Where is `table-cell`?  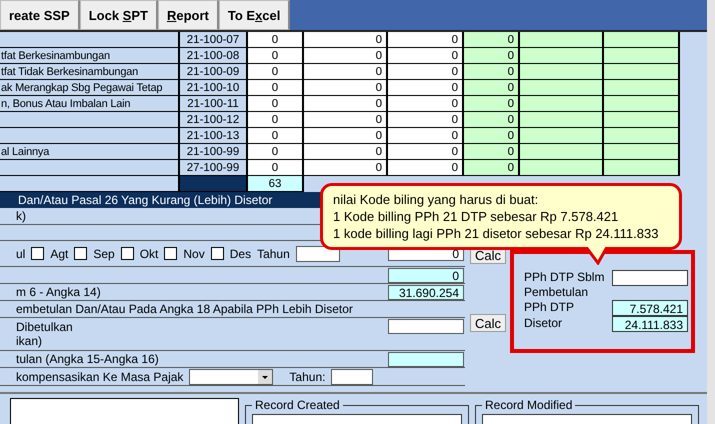
table-cell is located at coordinates (214, 184).